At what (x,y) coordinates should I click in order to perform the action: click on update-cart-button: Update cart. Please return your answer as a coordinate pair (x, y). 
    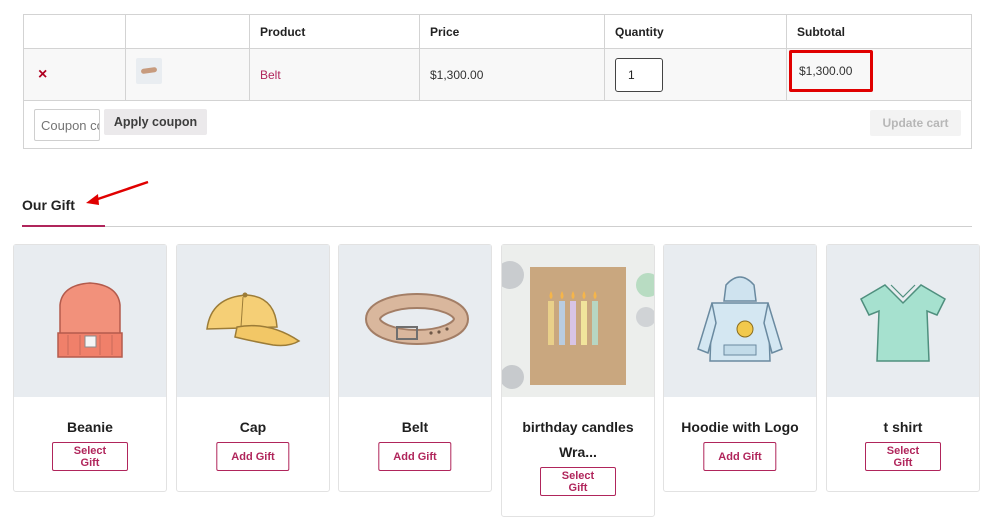
    Looking at the image, I should click on (915, 123).